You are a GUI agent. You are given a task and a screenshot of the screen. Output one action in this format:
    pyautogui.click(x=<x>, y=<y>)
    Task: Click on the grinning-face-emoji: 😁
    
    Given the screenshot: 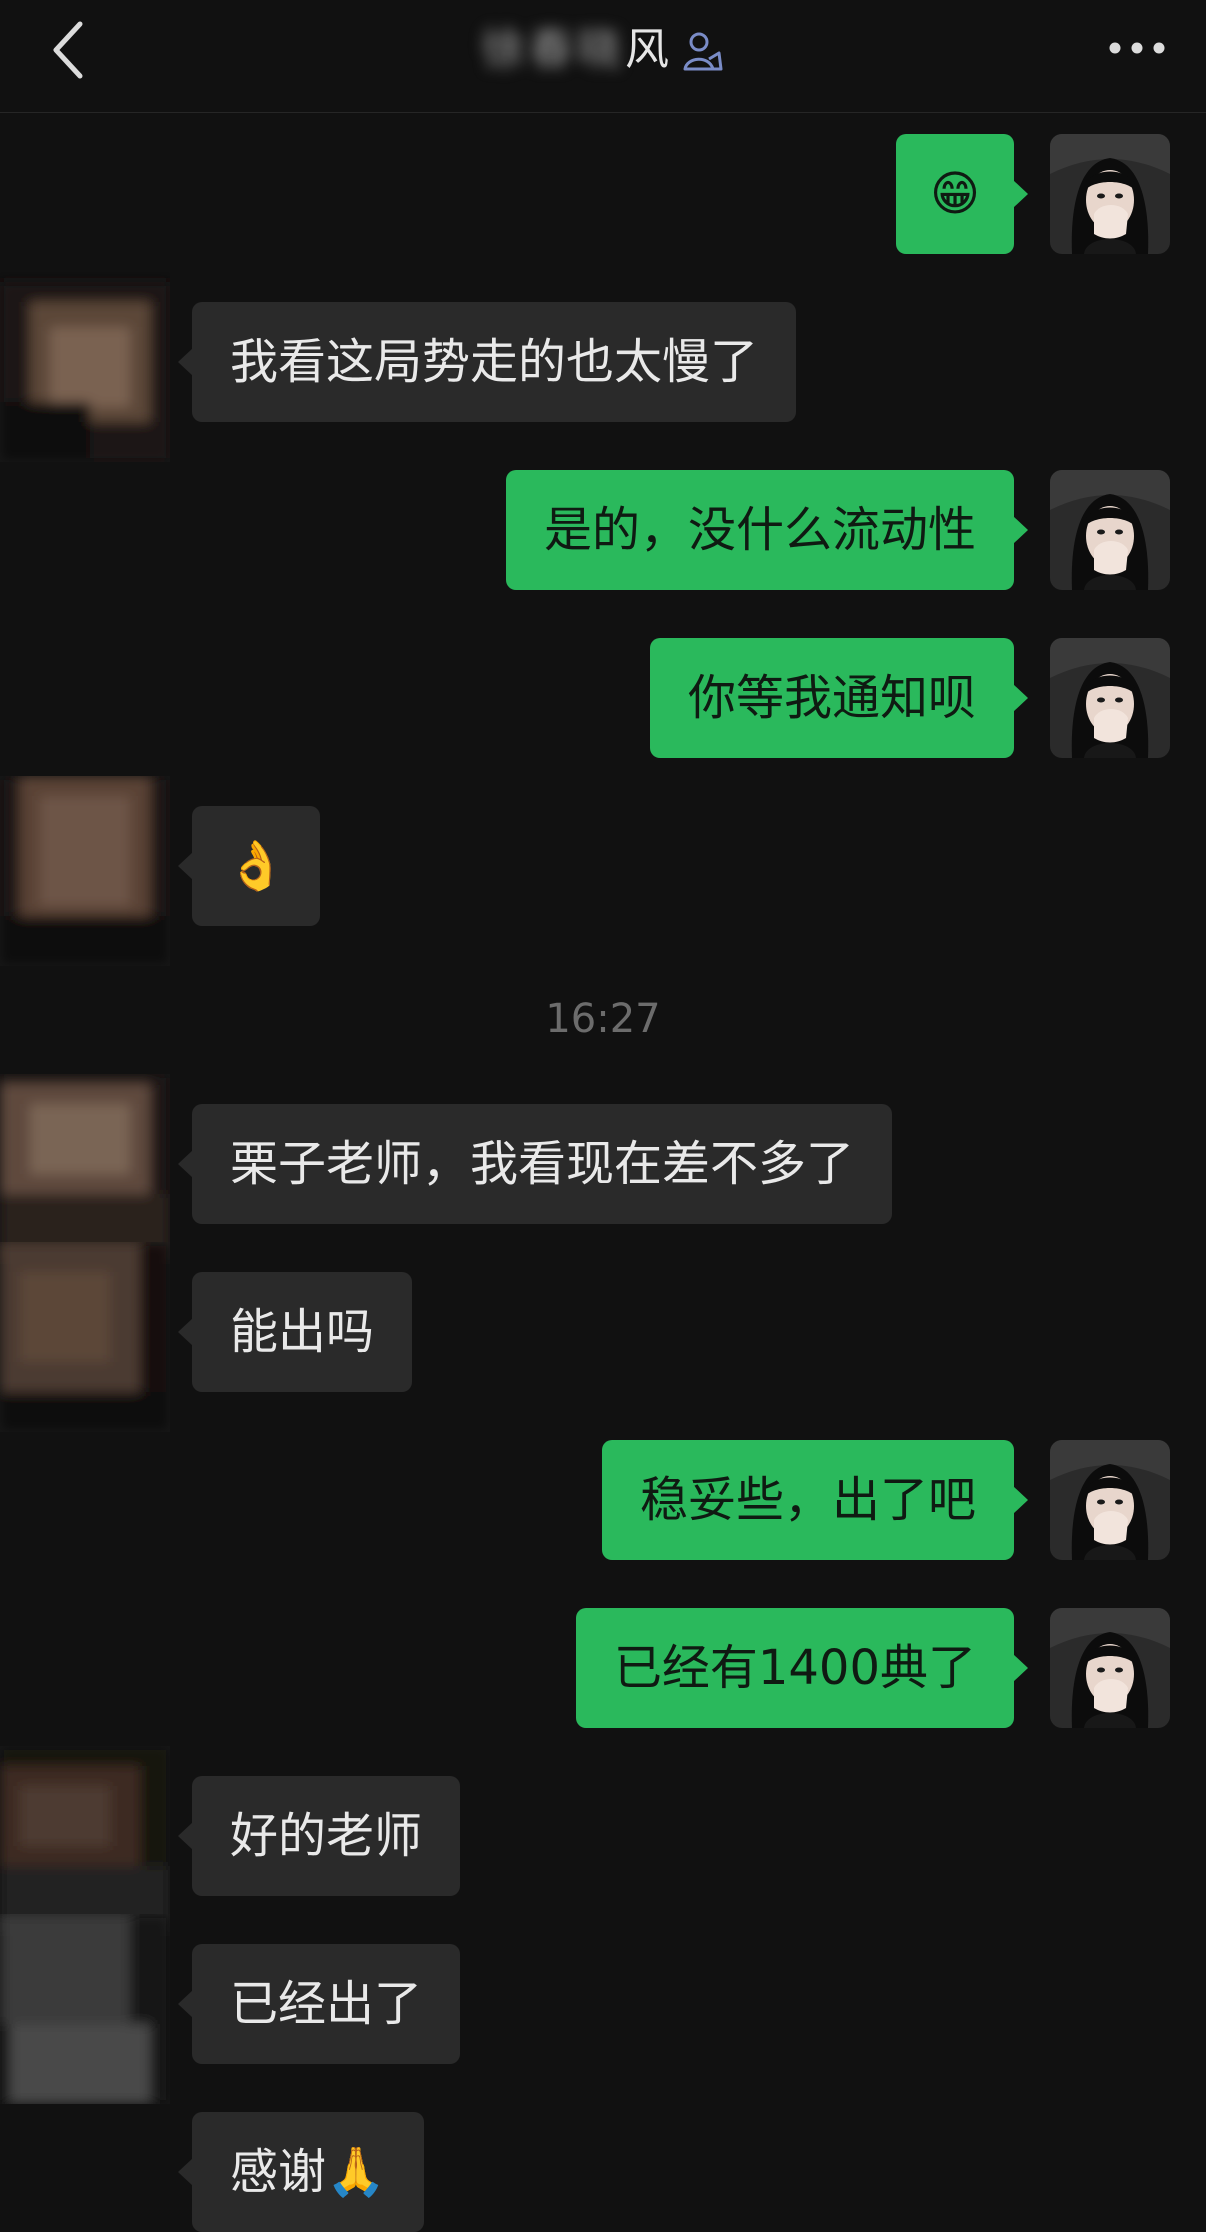 What is the action you would take?
    pyautogui.click(x=954, y=194)
    